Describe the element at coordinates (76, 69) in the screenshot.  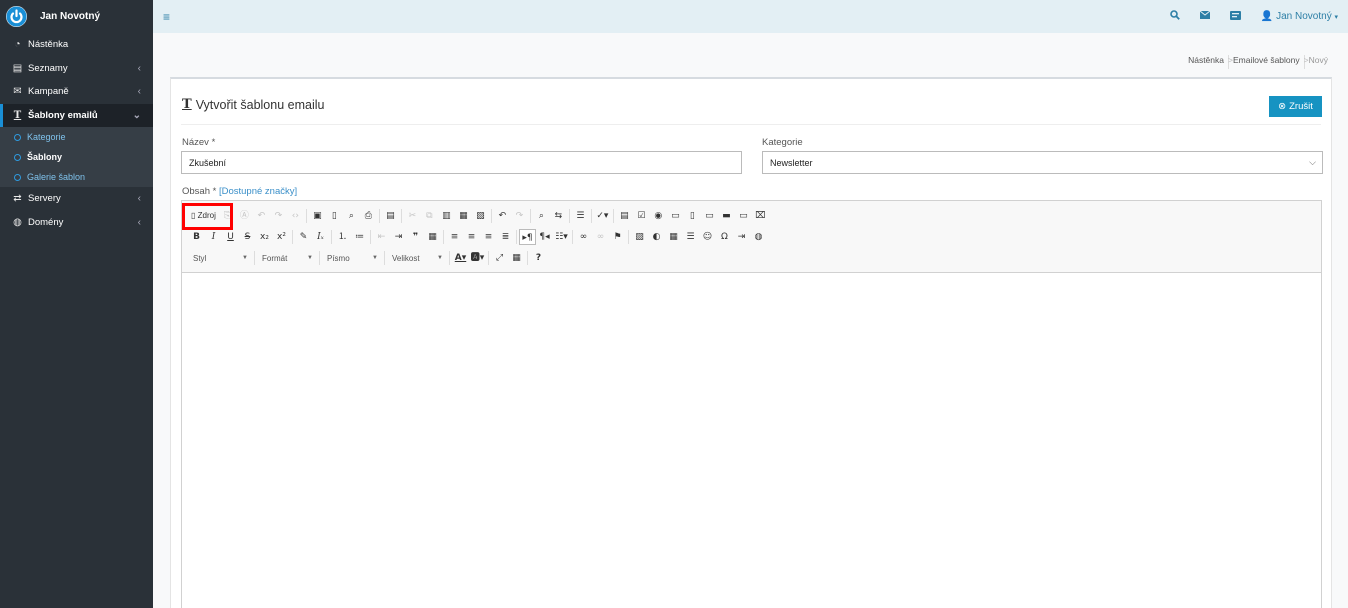
I see `sidebar-item-lists: ▤ Seznamy ‹` at that location.